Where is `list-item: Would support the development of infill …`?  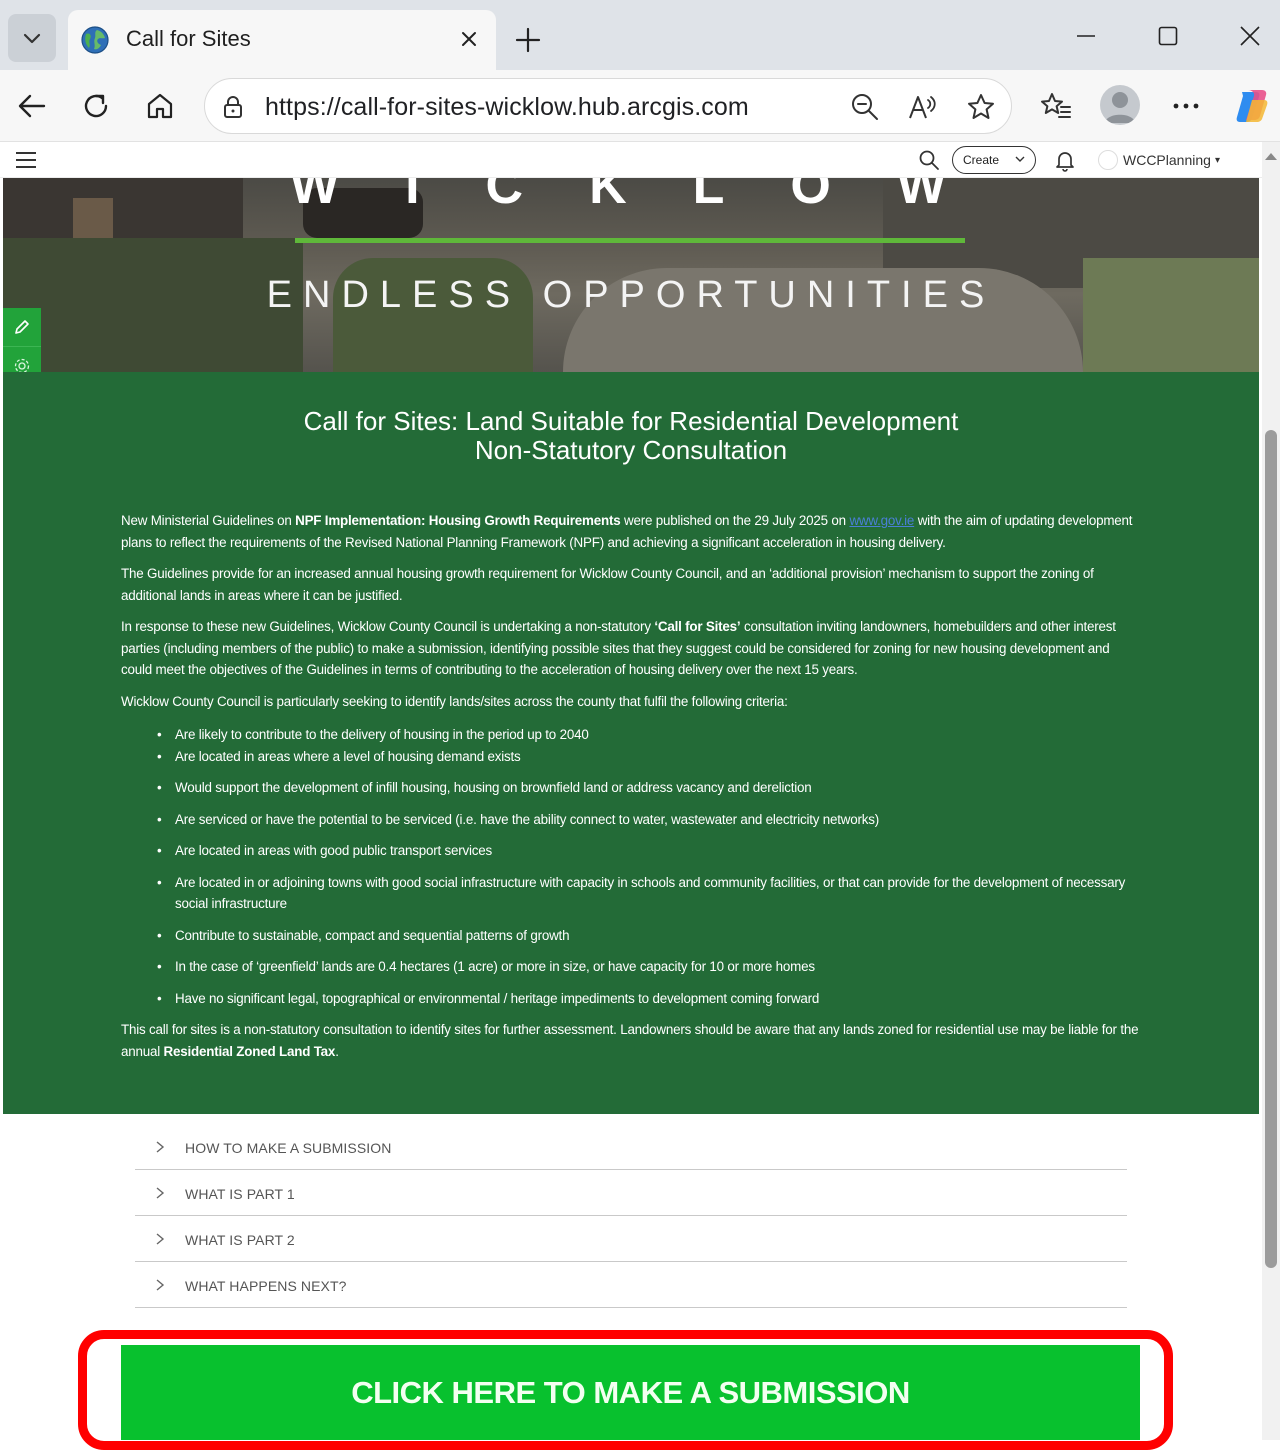
list-item: Would support the development of infill … is located at coordinates (649, 788).